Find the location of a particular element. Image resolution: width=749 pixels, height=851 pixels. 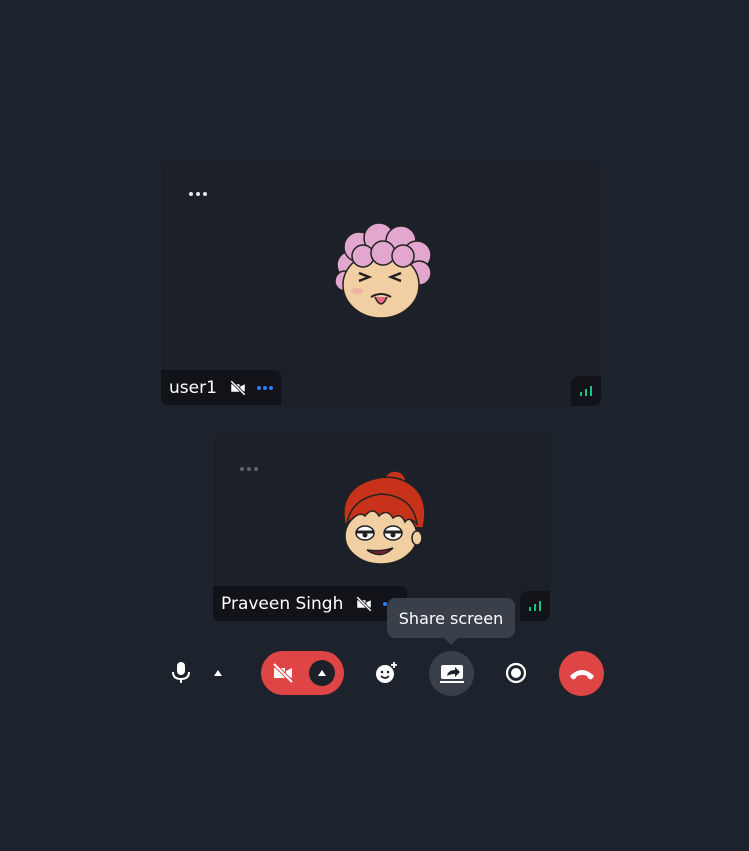

microphone-options-button is located at coordinates (218, 673).